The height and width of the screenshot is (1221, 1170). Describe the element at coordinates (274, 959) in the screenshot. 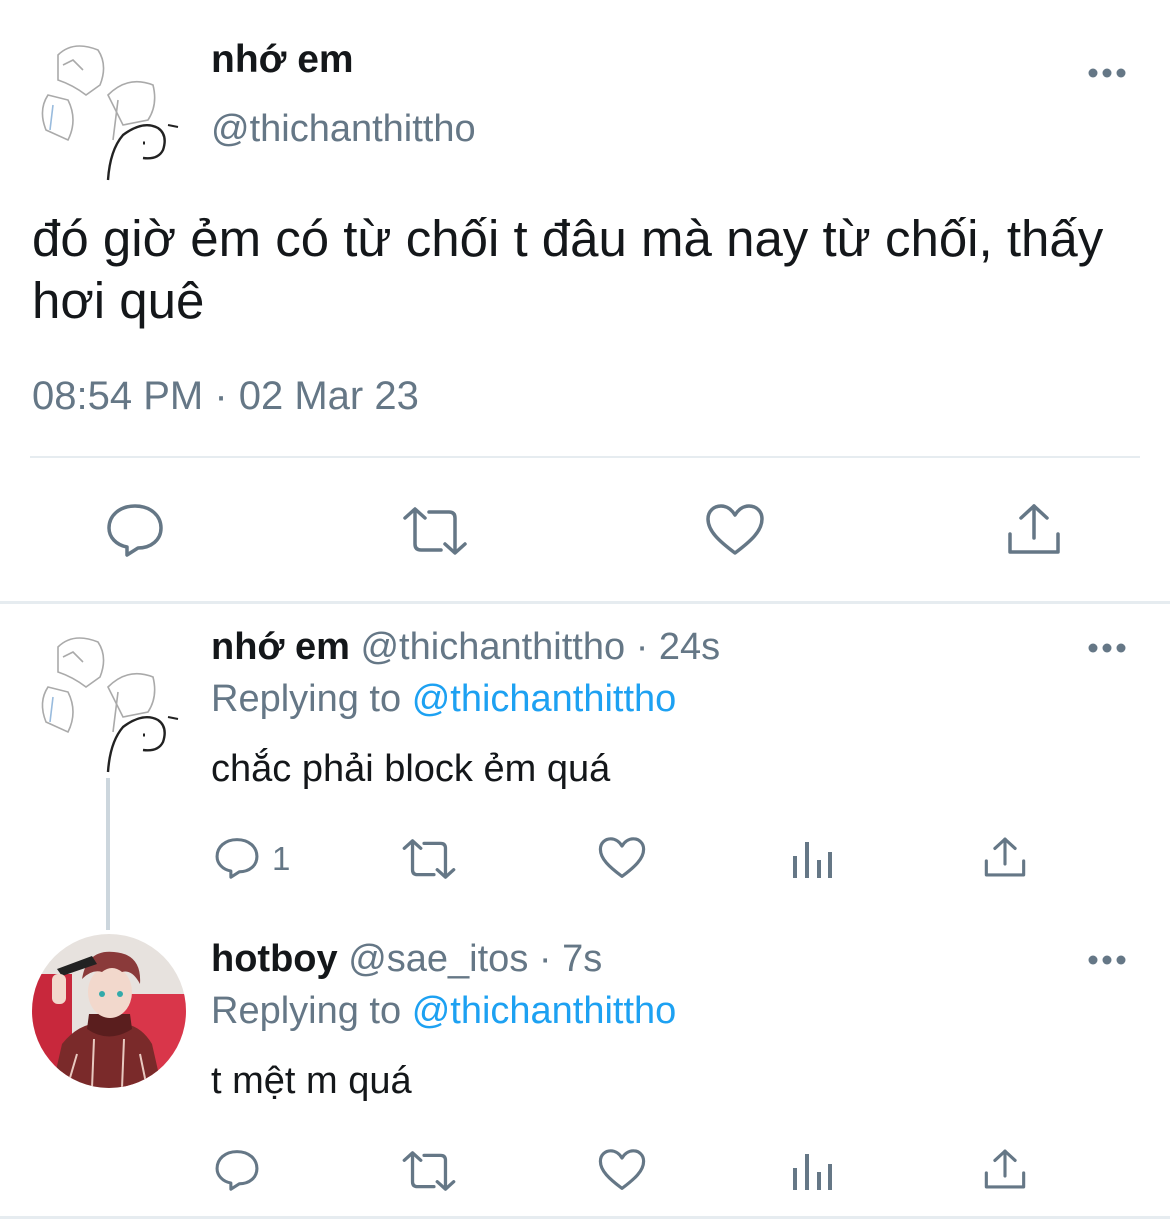

I see `reply-author-name: hotboy` at that location.